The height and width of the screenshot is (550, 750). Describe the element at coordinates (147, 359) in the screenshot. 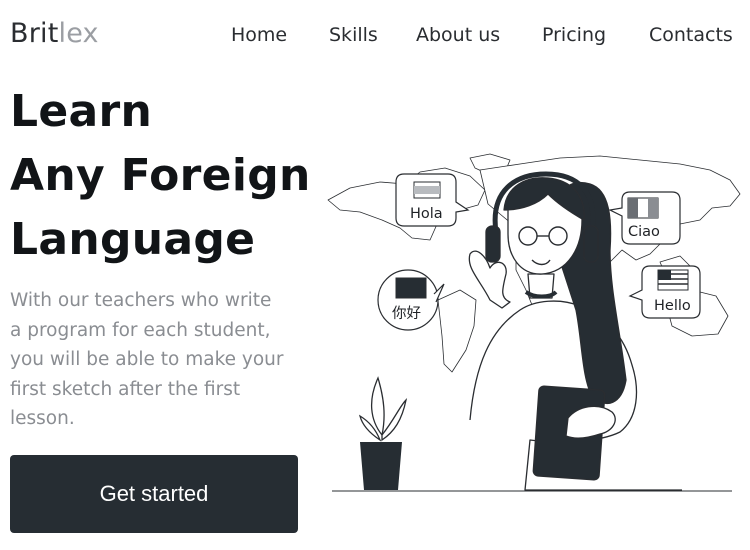

I see `hero-description-line: you will be able to make your` at that location.